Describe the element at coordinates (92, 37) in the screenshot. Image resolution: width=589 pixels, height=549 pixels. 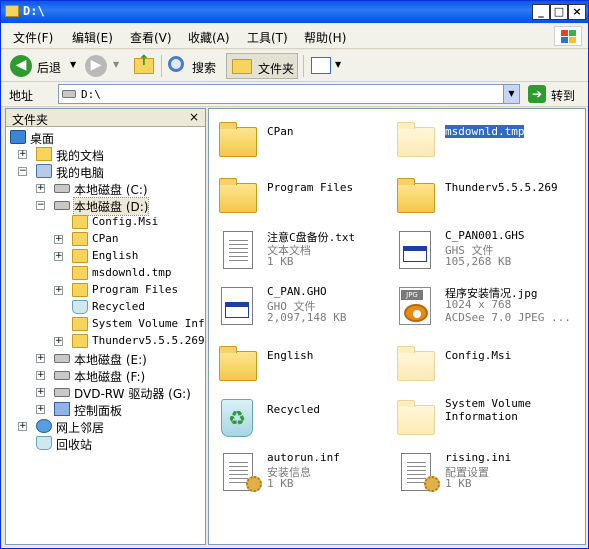
I see `menu-edit: 编辑(E)` at that location.